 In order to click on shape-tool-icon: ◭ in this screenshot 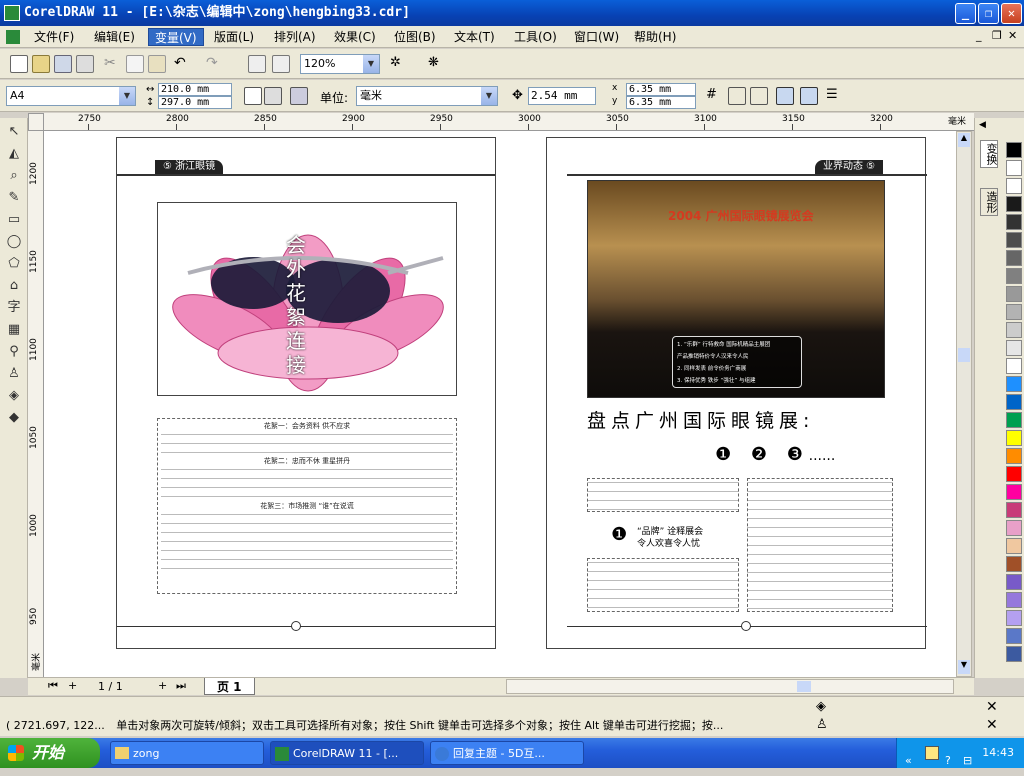, I will do `click(14, 154)`.